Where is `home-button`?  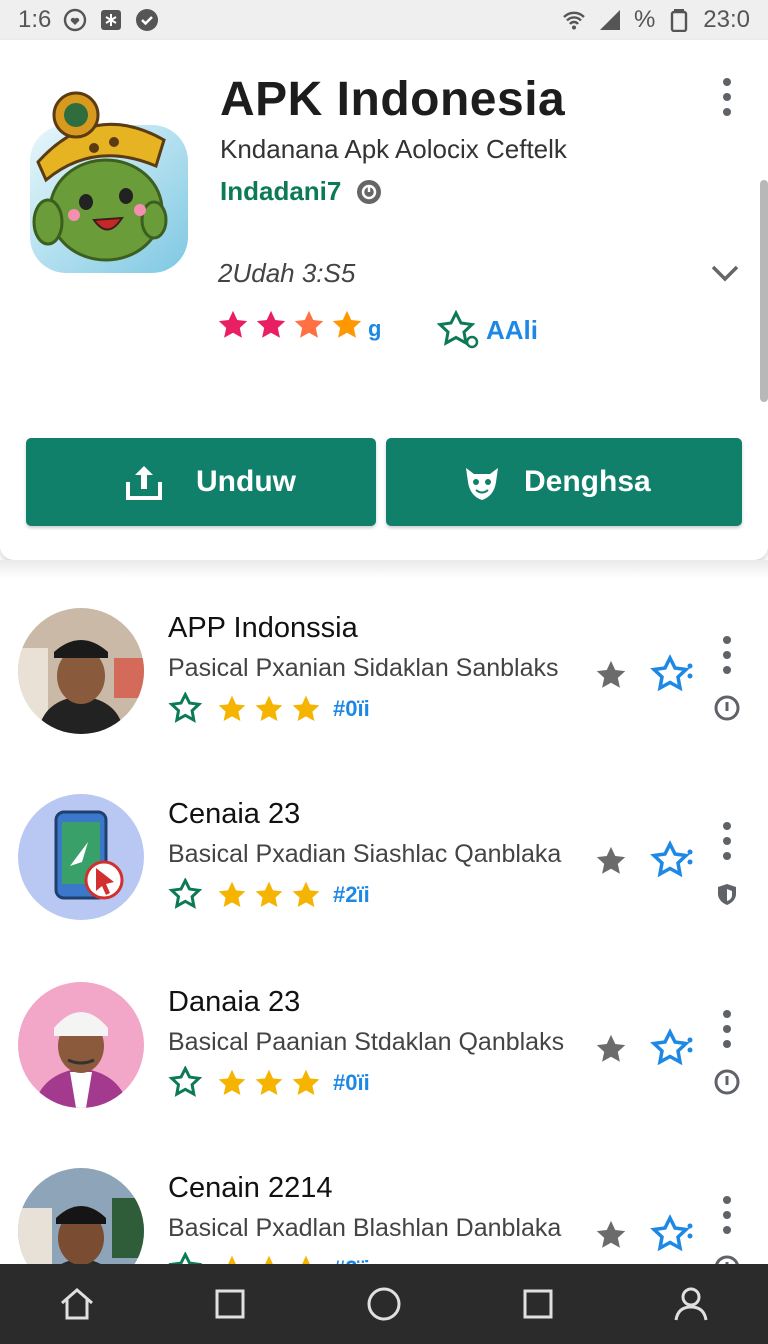
home-button is located at coordinates (77, 1304).